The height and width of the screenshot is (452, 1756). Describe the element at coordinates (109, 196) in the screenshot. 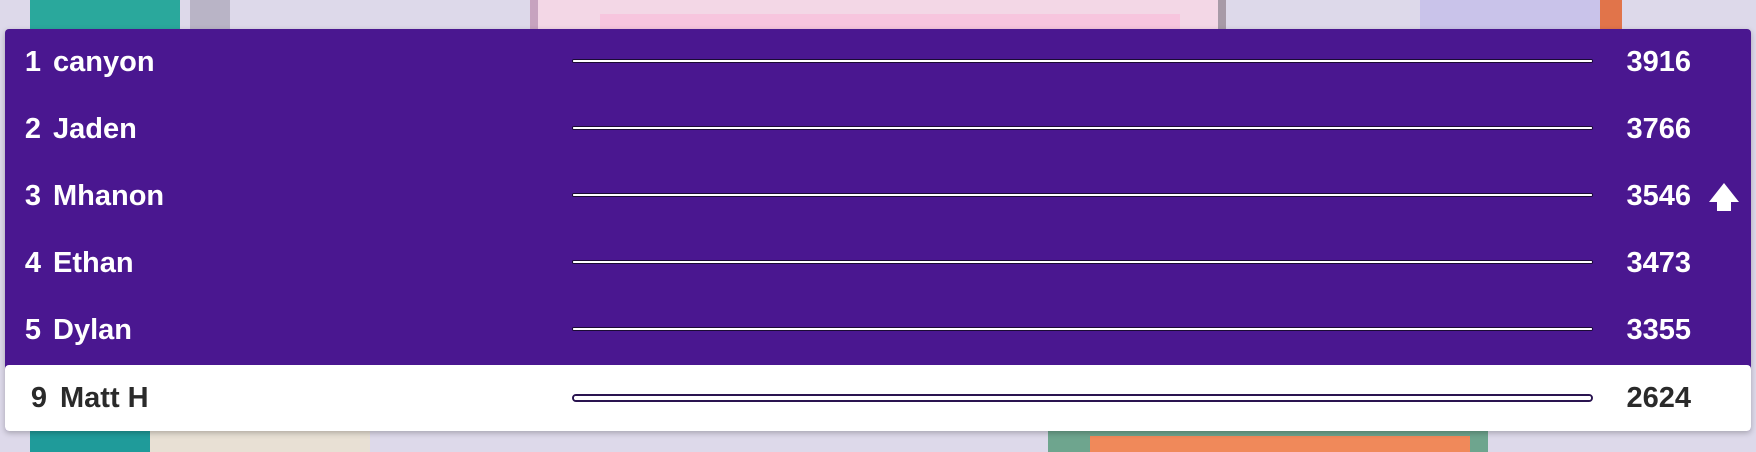

I see `player-name: Mhanon` at that location.